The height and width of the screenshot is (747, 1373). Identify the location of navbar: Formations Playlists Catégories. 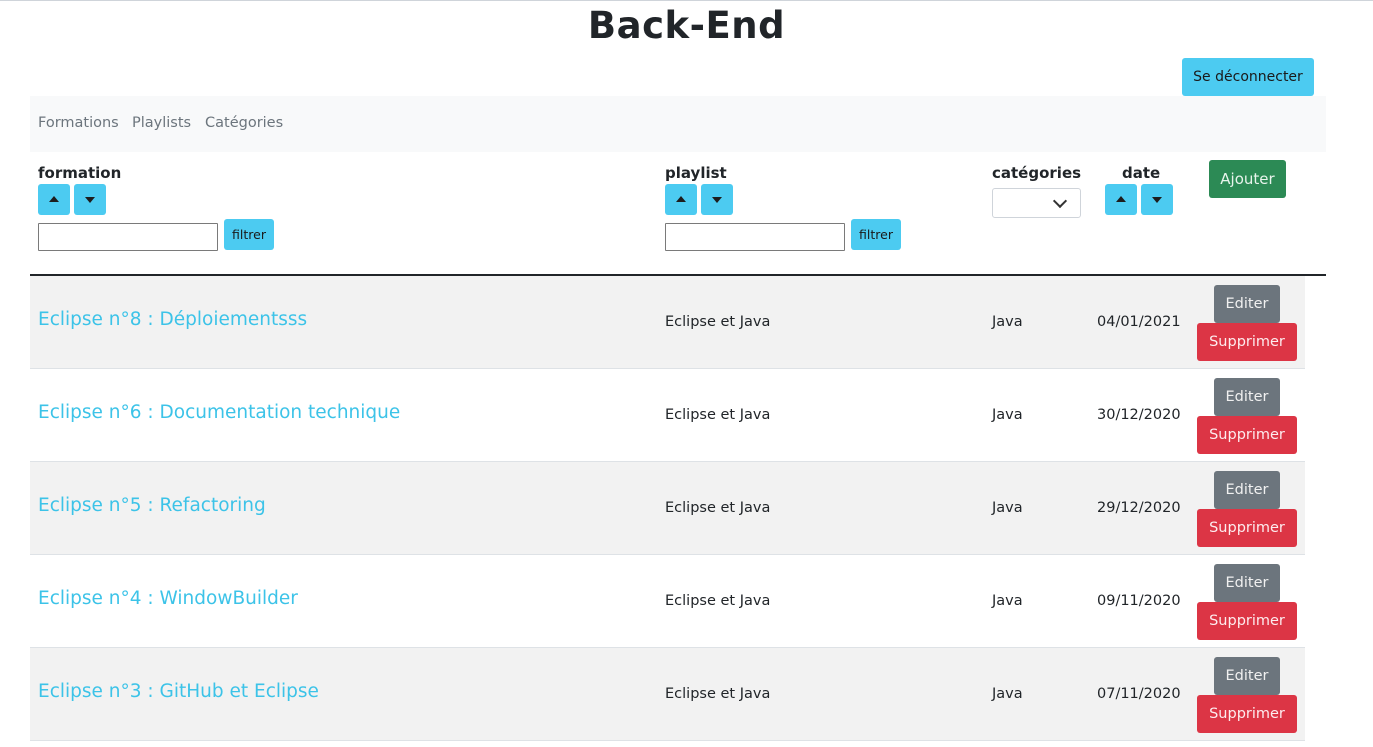
(678, 124).